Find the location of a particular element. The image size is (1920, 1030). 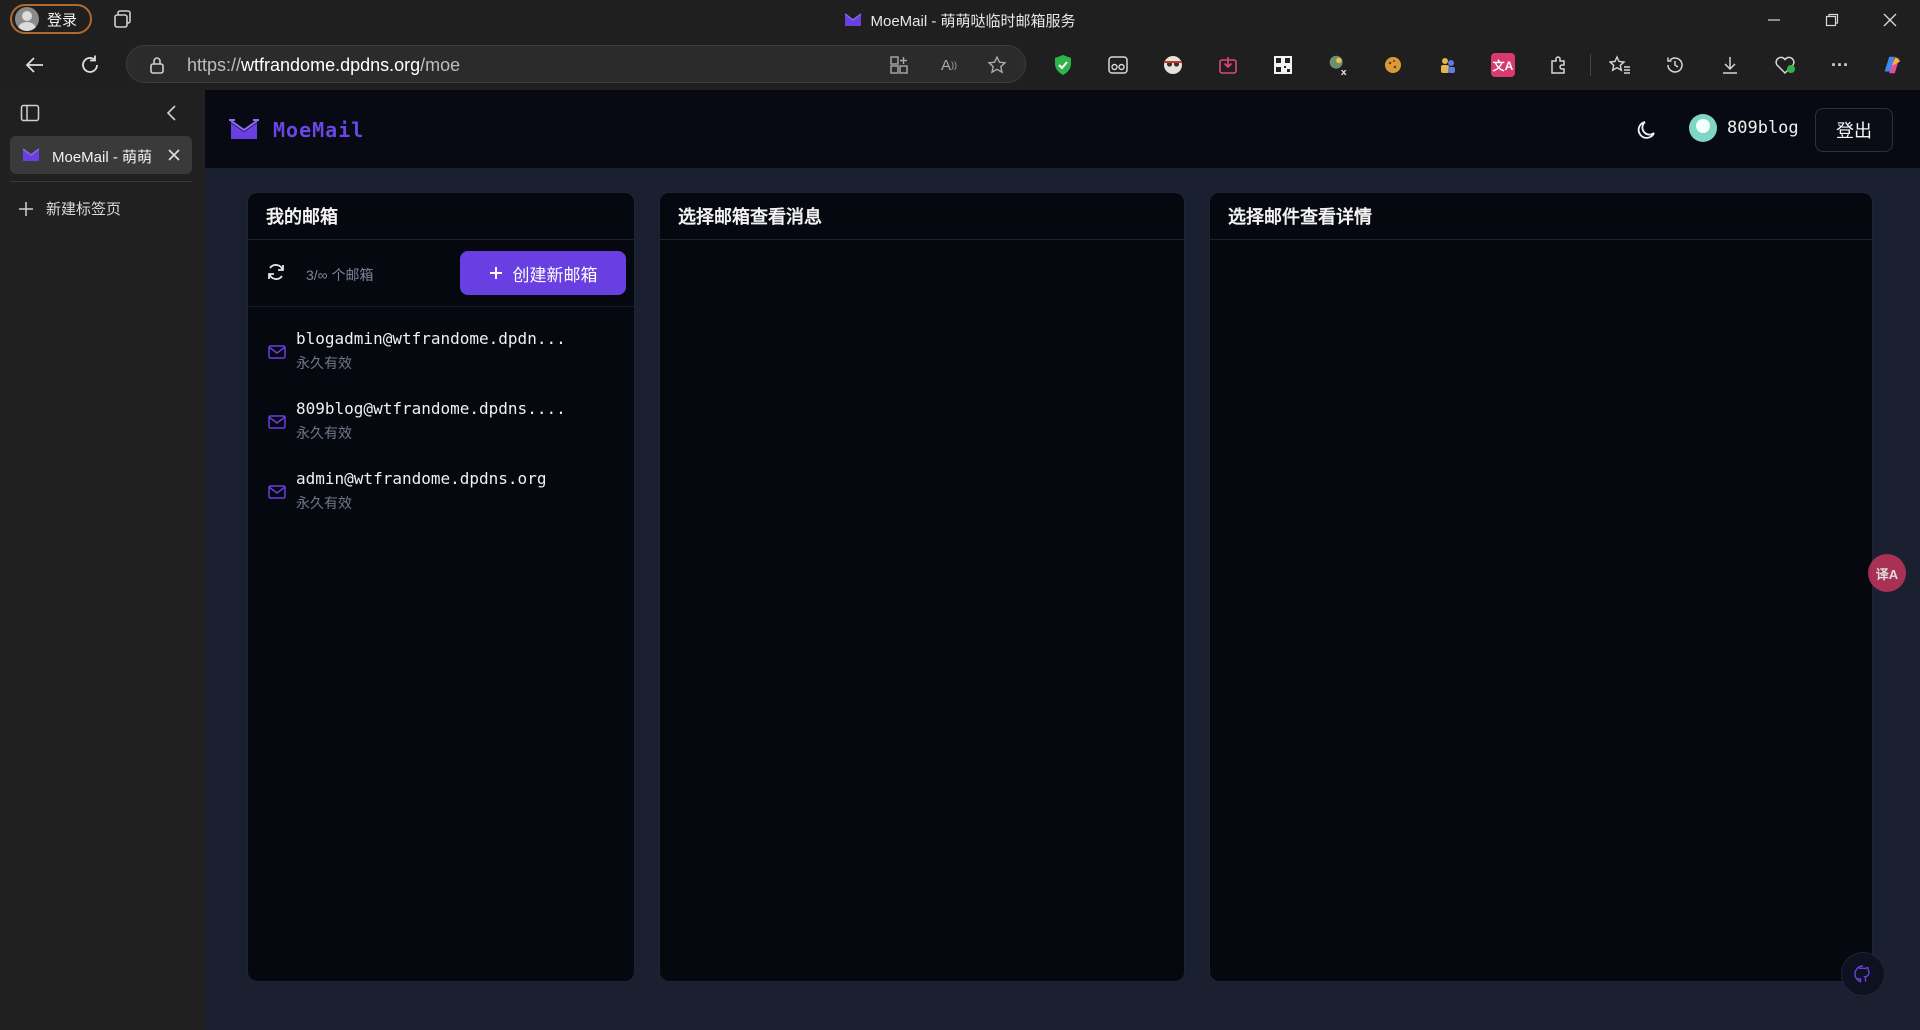

favorites-icon is located at coordinates (1620, 65).